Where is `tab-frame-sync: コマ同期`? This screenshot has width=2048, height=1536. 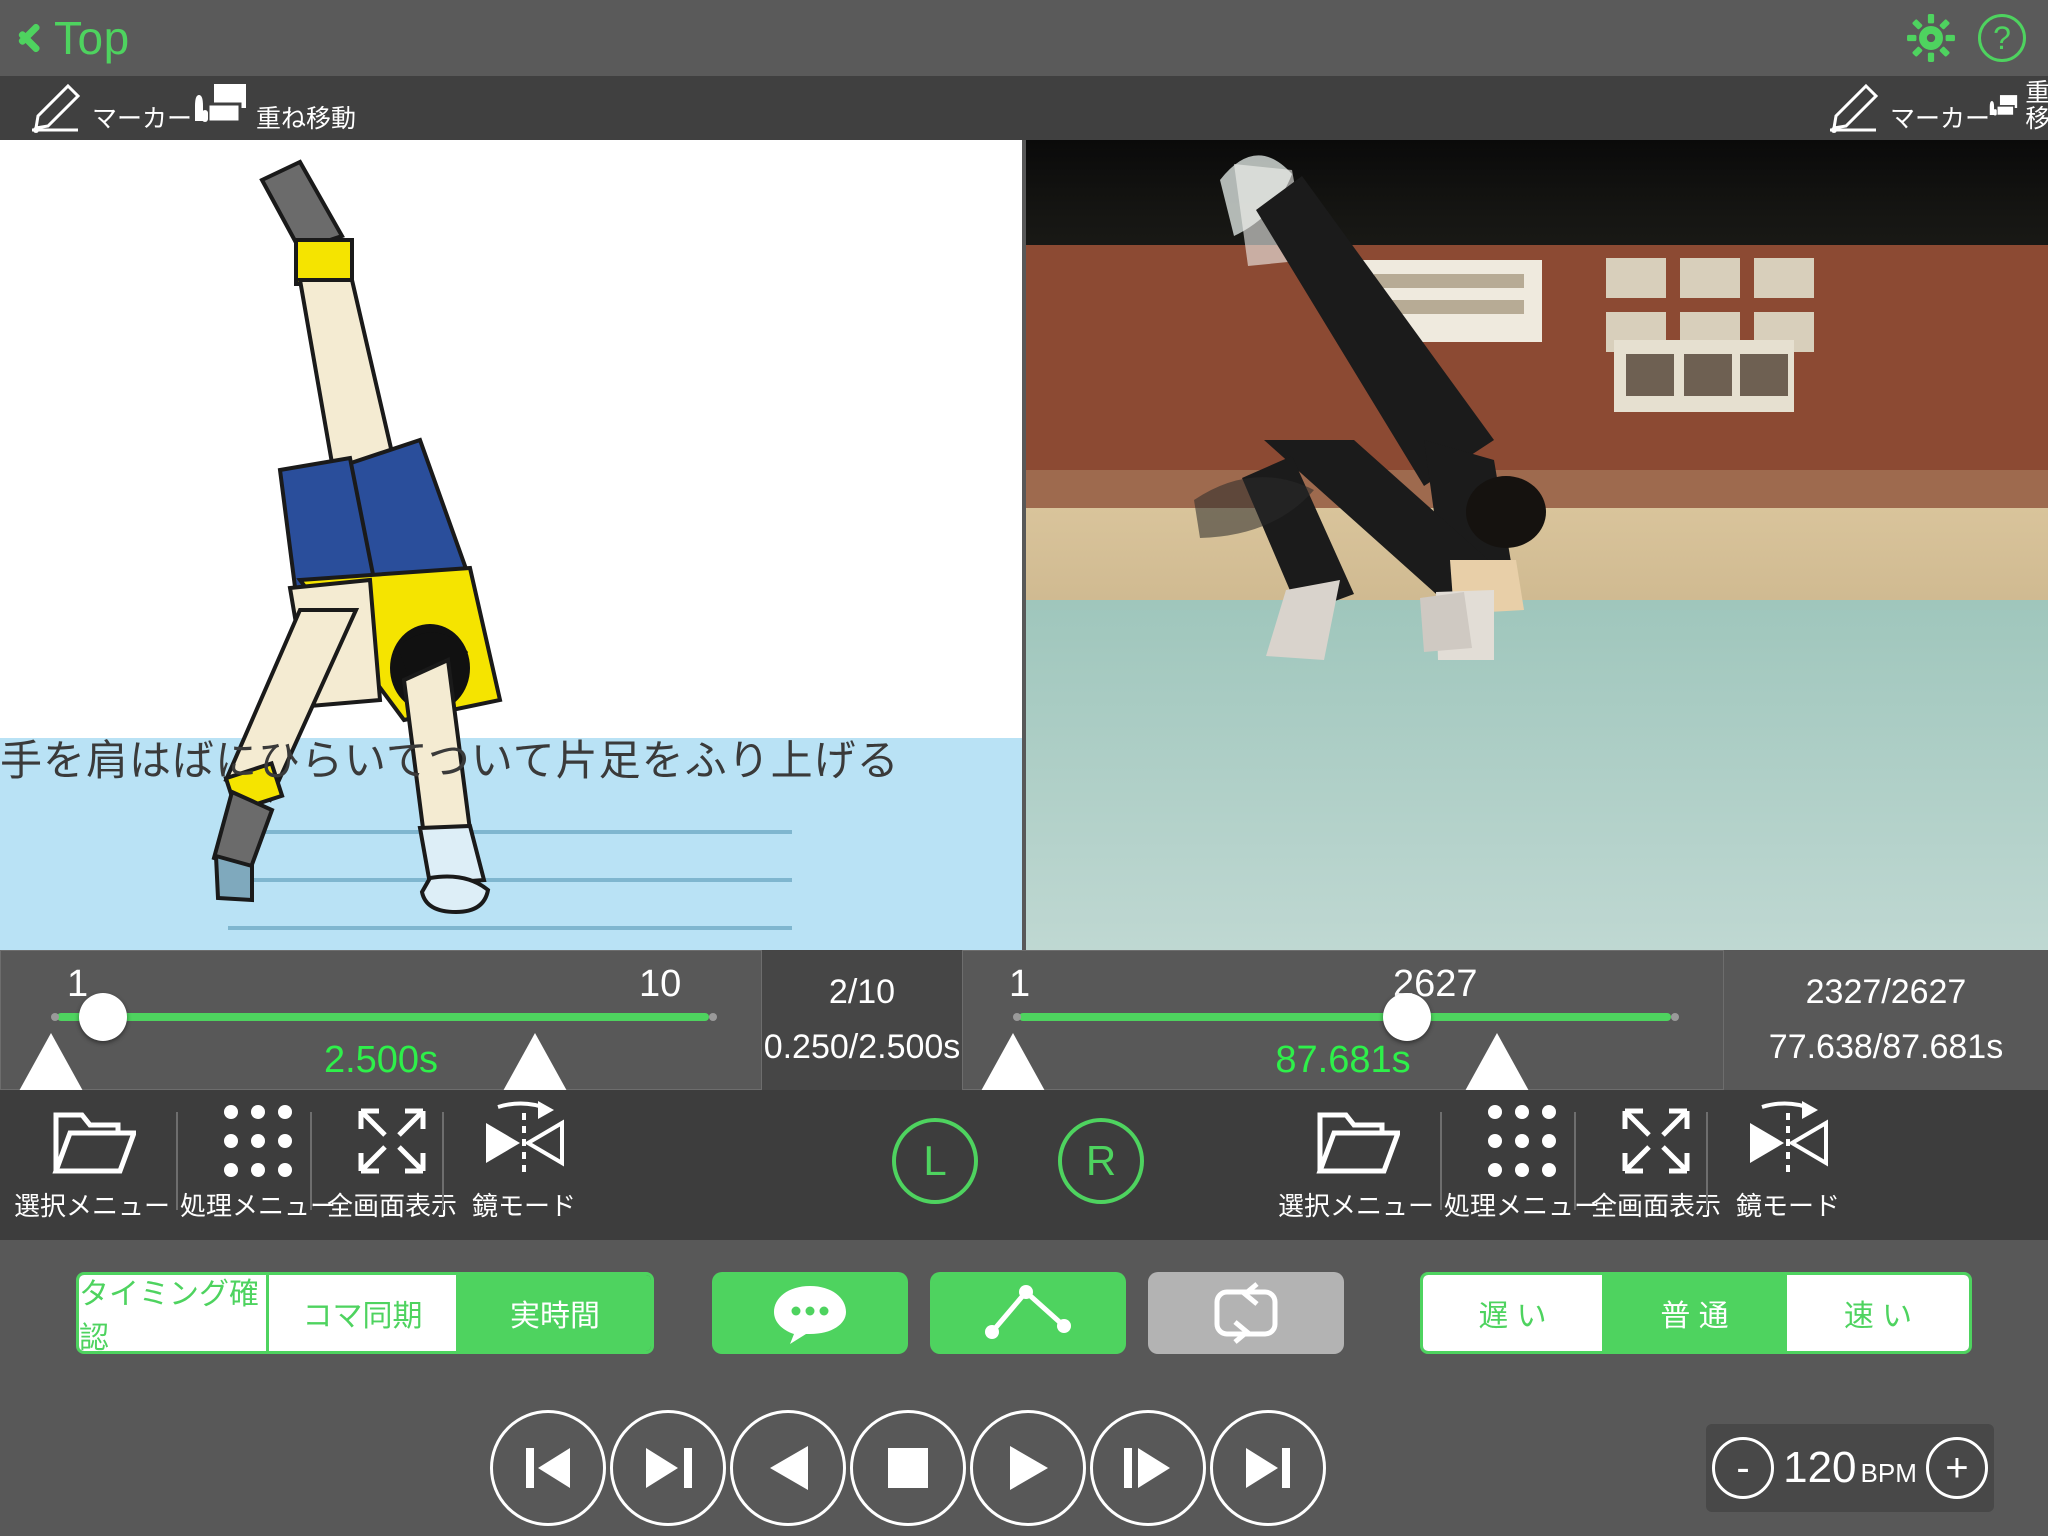 tab-frame-sync: コマ同期 is located at coordinates (364, 1313).